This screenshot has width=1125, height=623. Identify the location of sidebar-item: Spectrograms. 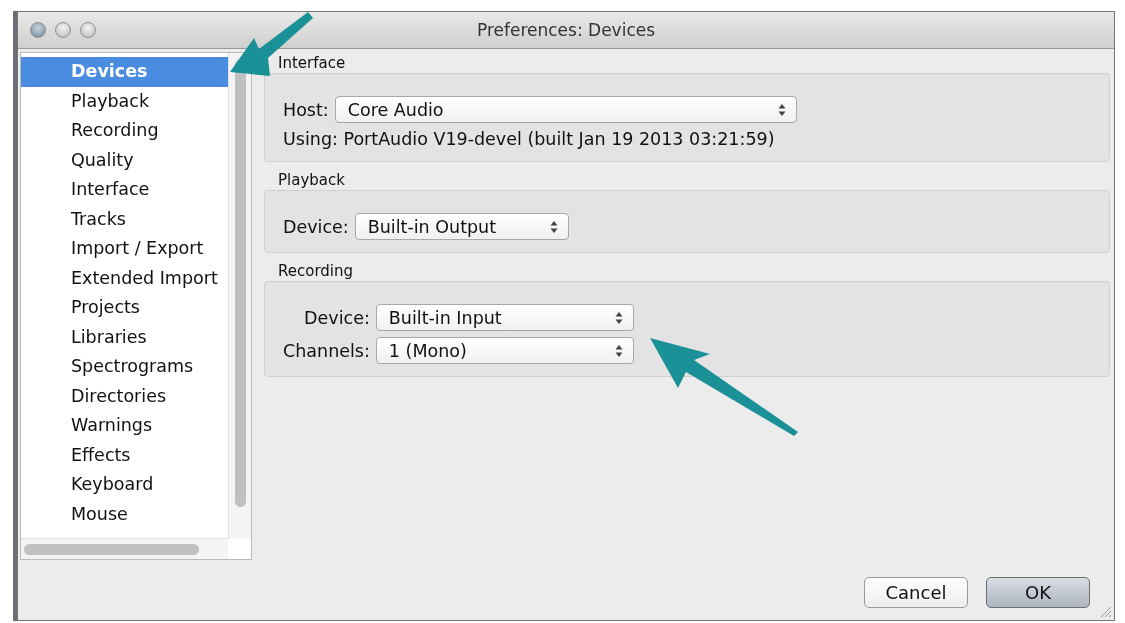
(124, 367).